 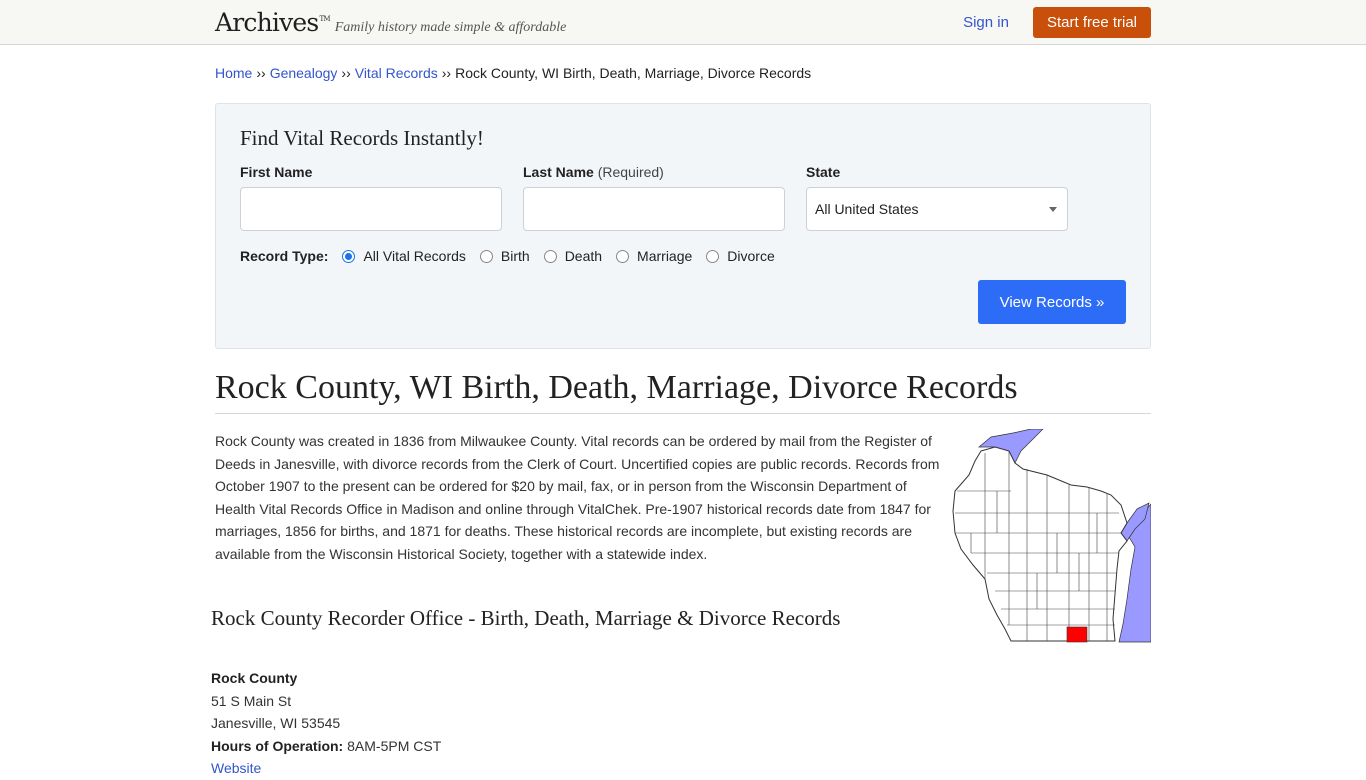 I want to click on last-name-label: Last Name (Required), so click(x=593, y=172).